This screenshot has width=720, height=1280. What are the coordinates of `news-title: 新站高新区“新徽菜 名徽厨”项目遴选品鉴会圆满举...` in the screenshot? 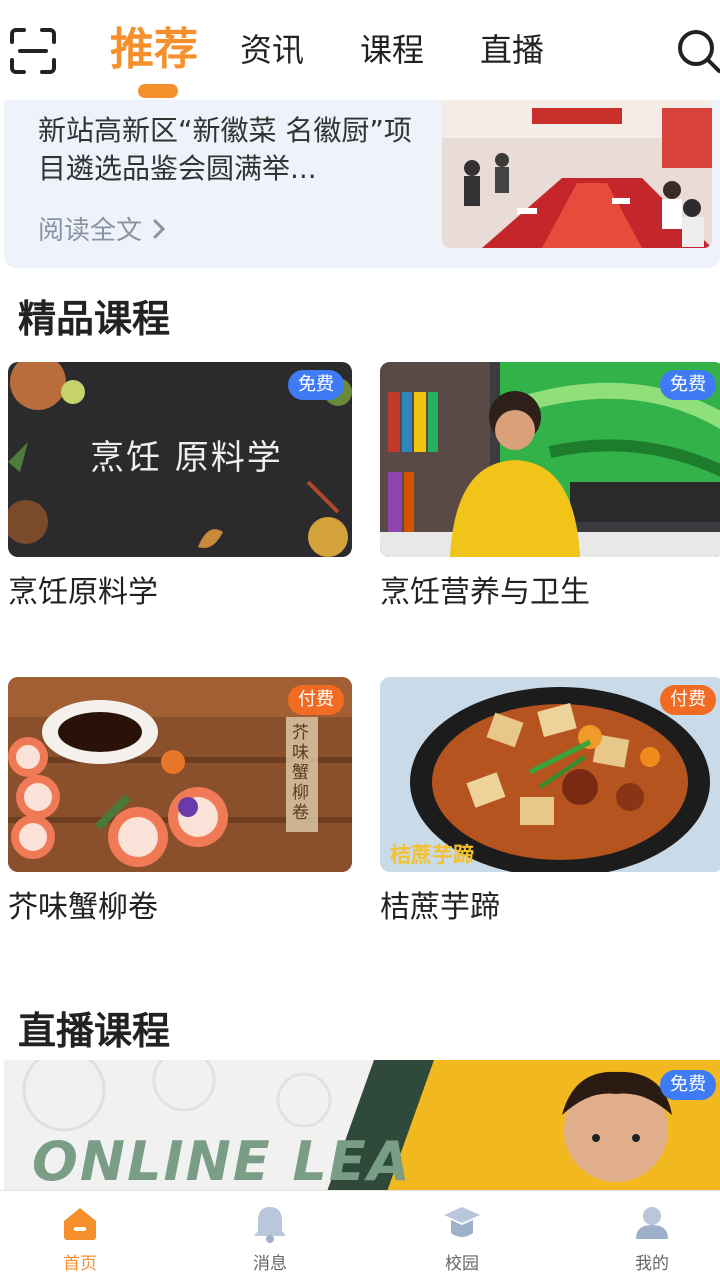 It's located at (225, 149).